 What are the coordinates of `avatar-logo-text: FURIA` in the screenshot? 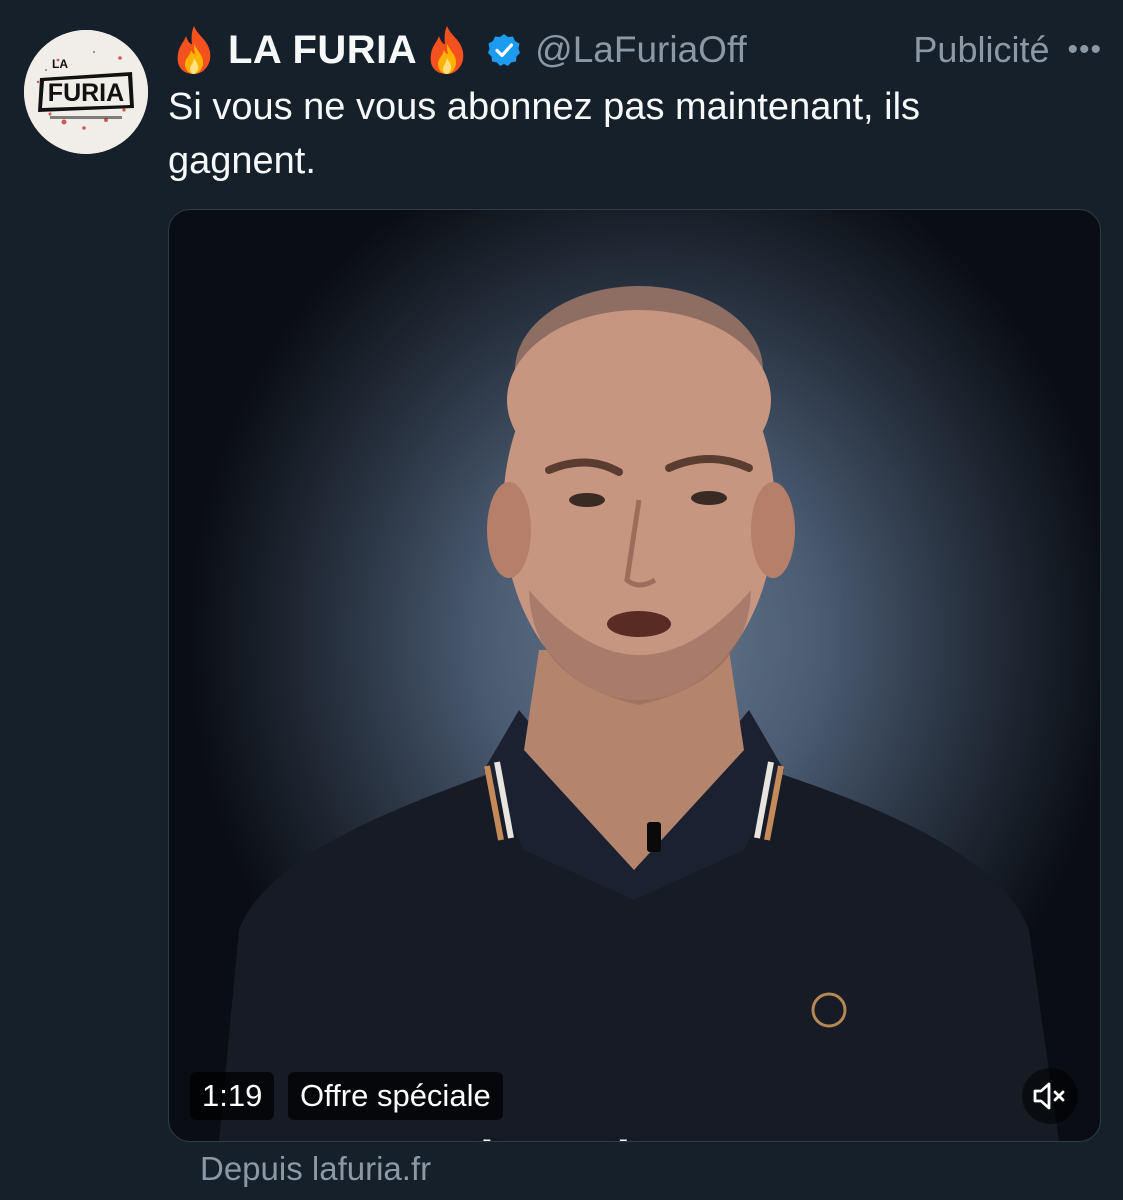 It's located at (86, 93).